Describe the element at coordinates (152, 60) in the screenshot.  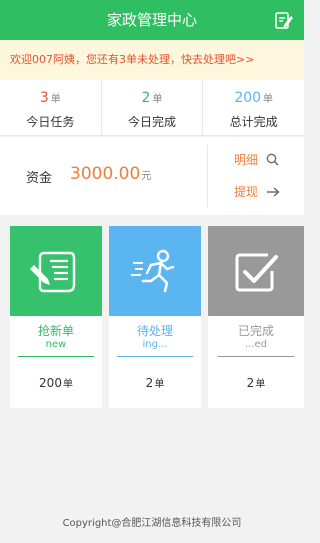
I see `pending-orders-notice: 欢迎007阿姨，您还有3单未处理，快去处理吧>>` at that location.